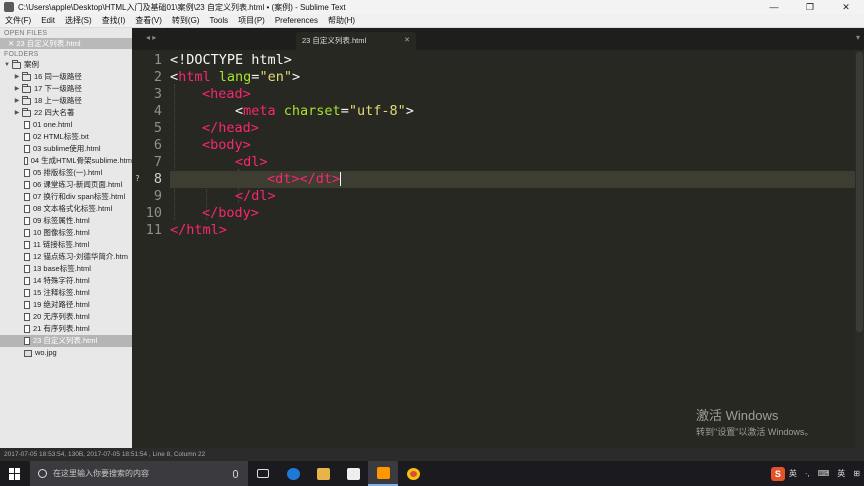 The height and width of the screenshot is (486, 864). What do you see at coordinates (407, 41) in the screenshot?
I see `tab-close-icon: ✕` at bounding box center [407, 41].